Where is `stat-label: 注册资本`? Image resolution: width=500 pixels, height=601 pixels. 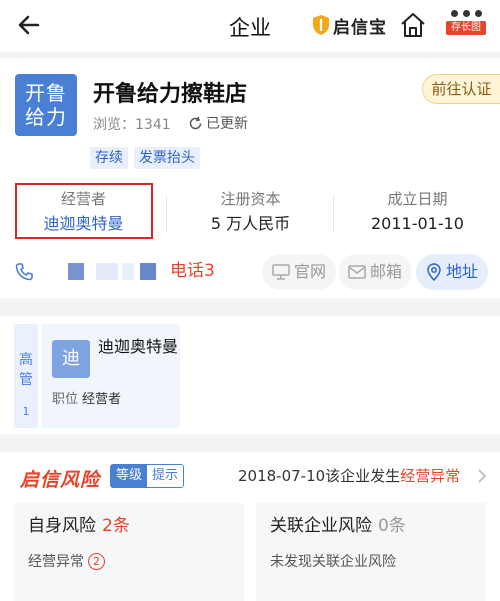 stat-label: 注册资本 is located at coordinates (250, 199).